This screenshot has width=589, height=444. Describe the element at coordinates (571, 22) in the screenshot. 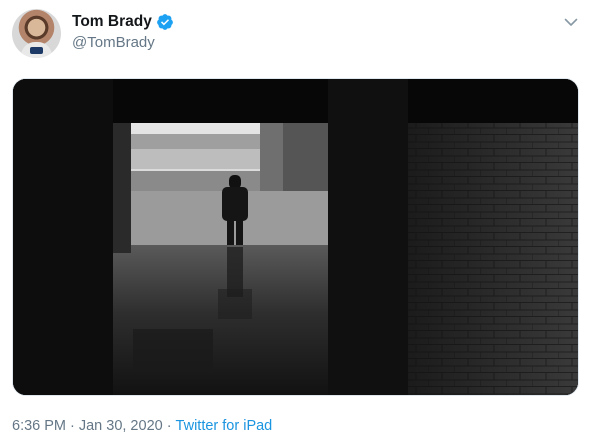

I see `chevron-down-icon` at that location.